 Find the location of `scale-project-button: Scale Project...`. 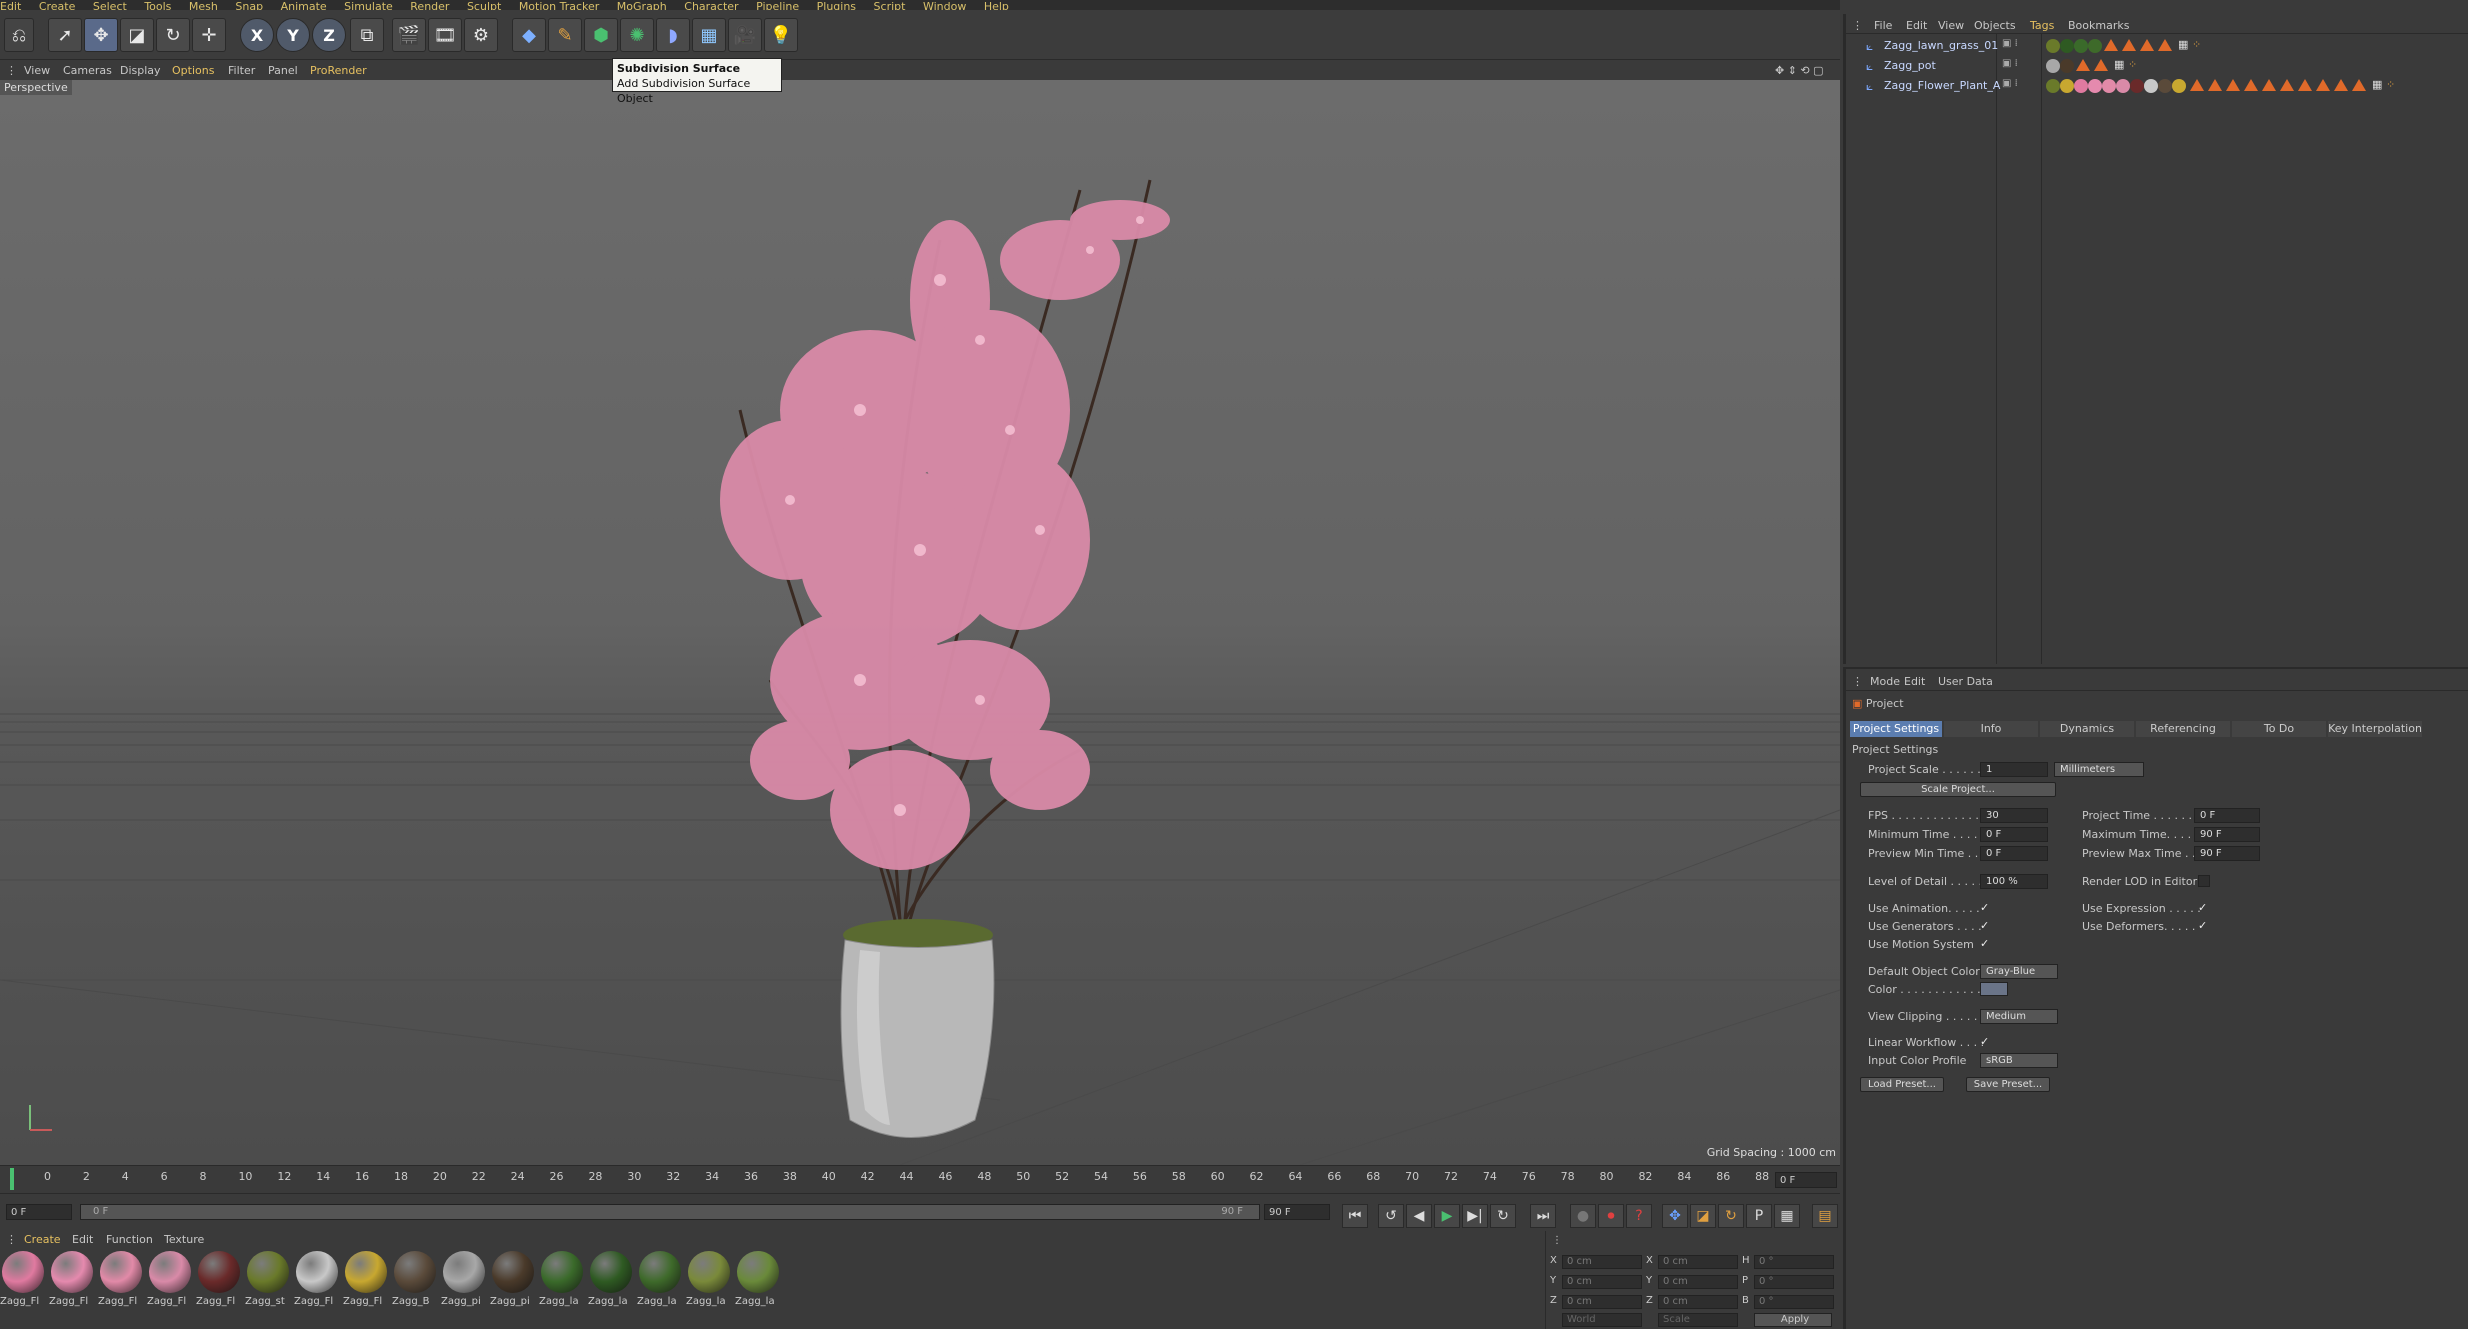

scale-project-button: Scale Project... is located at coordinates (1958, 789).